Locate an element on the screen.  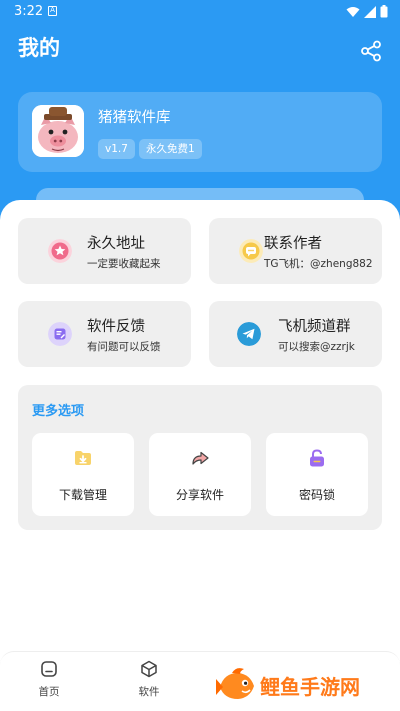
star-icon is located at coordinates (60, 251).